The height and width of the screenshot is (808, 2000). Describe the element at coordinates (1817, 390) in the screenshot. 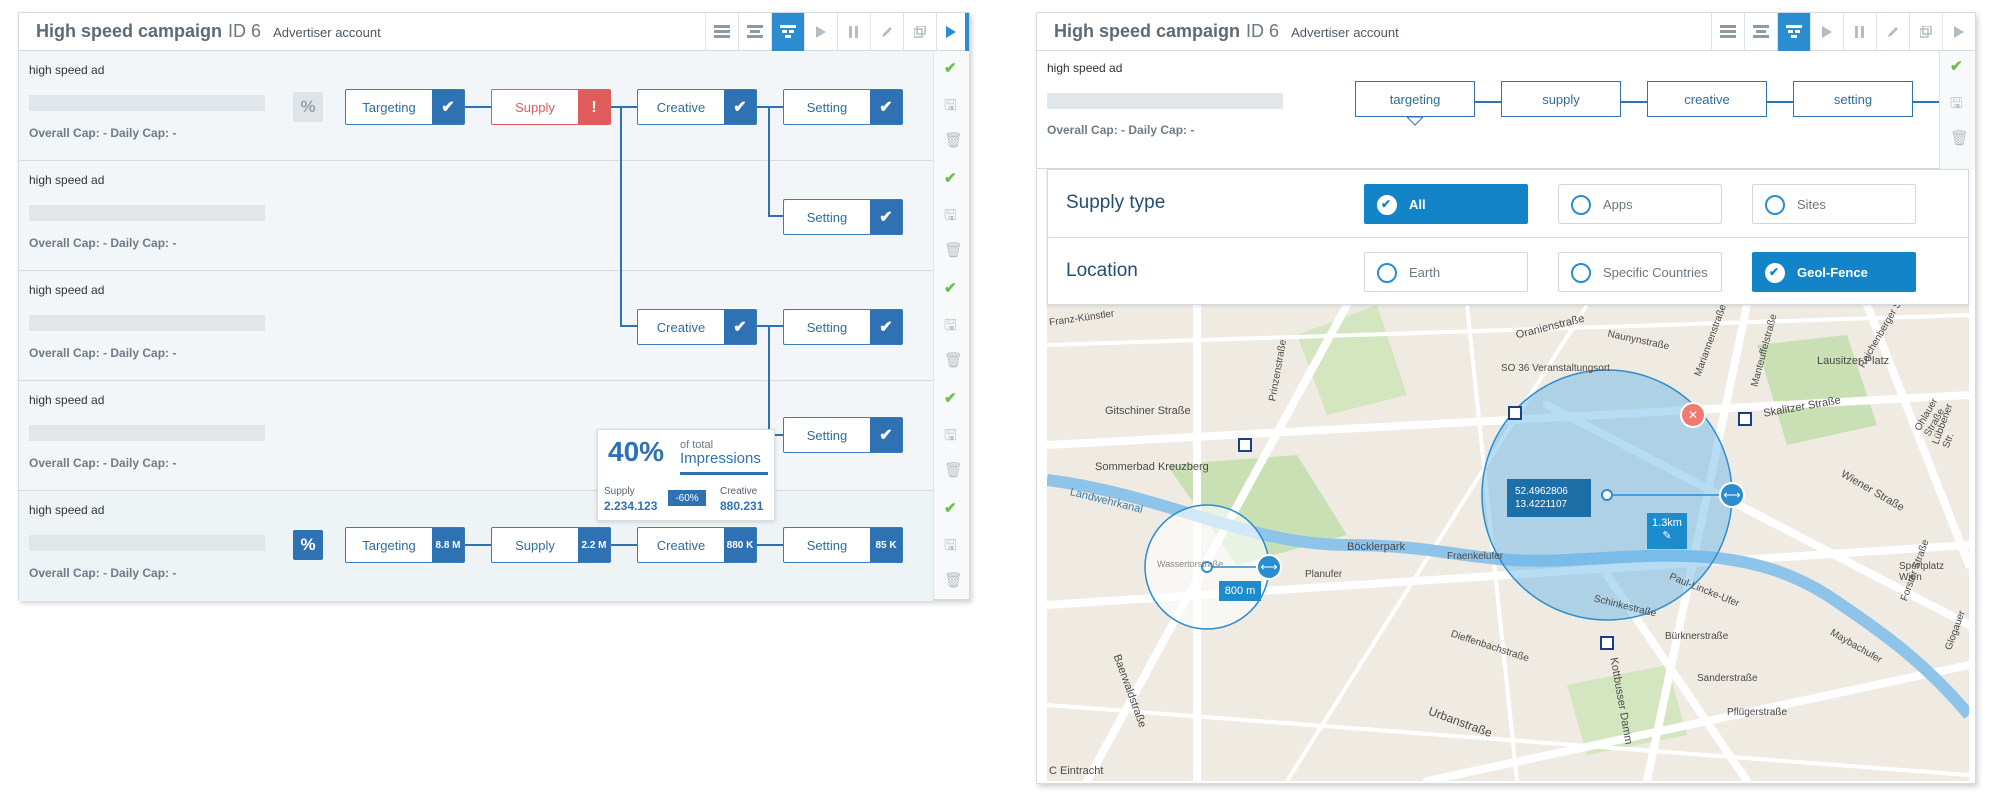

I see `park-area` at that location.